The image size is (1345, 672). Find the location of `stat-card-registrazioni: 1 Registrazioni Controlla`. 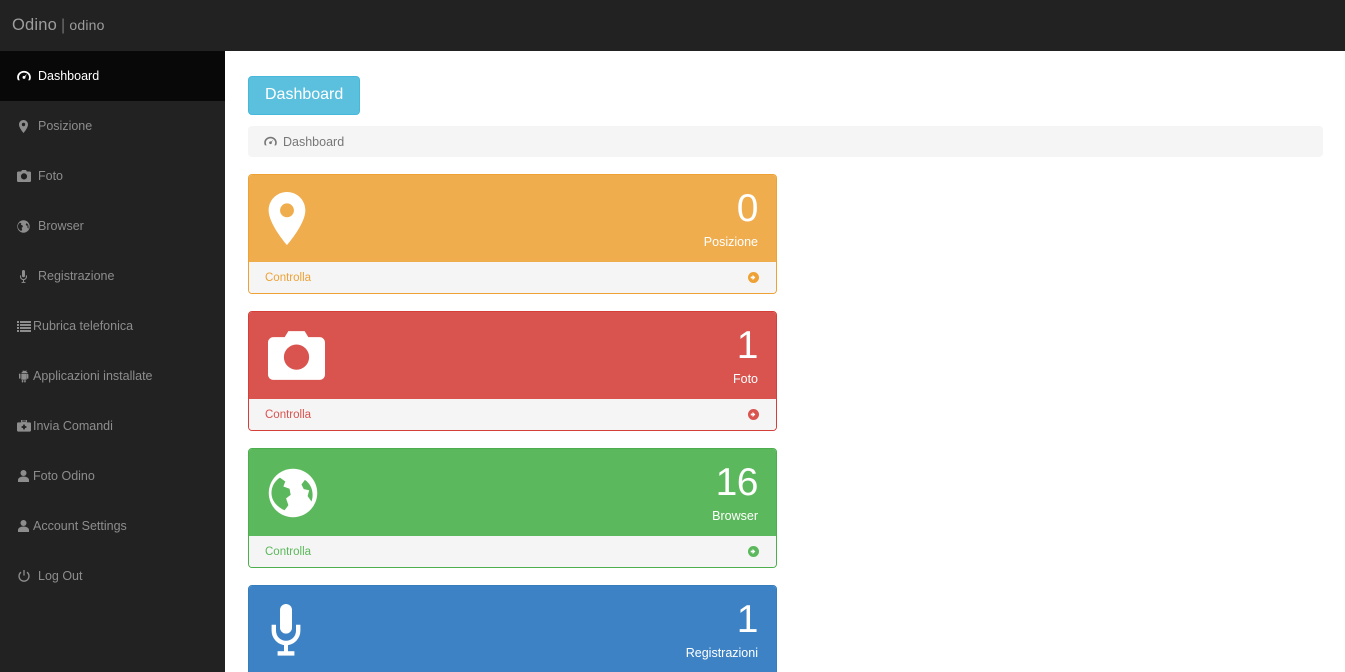

stat-card-registrazioni: 1 Registrazioni Controlla is located at coordinates (512, 628).